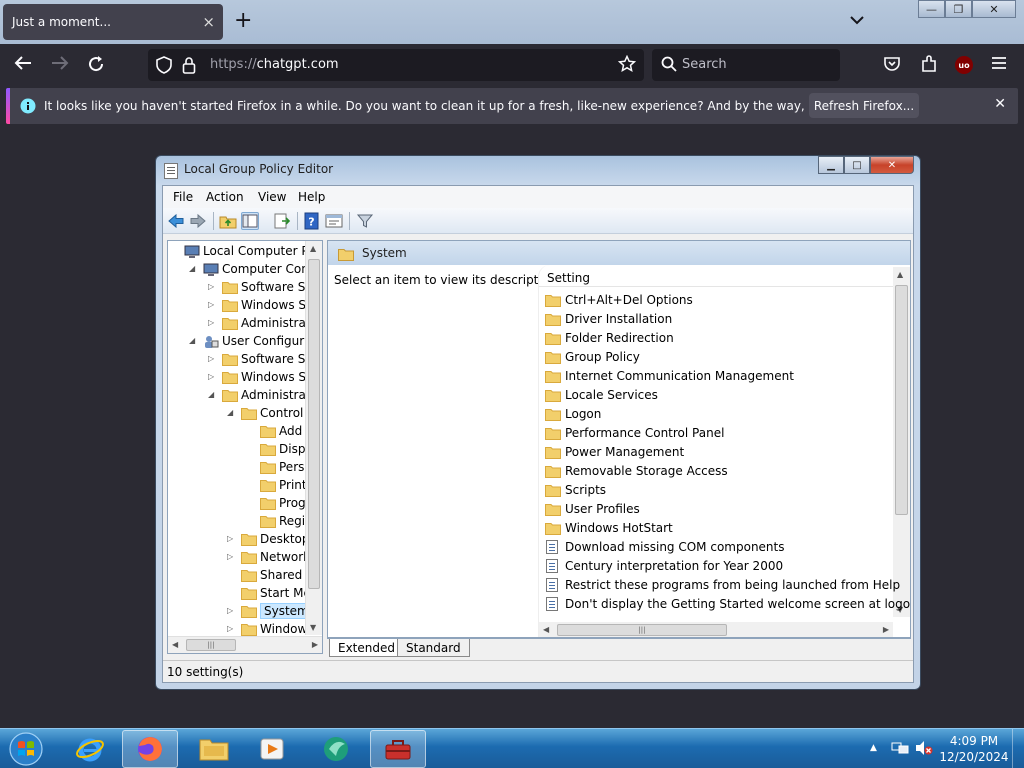 This screenshot has height=768, width=1024. Describe the element at coordinates (272, 749) in the screenshot. I see `taskbar-media-player` at that location.